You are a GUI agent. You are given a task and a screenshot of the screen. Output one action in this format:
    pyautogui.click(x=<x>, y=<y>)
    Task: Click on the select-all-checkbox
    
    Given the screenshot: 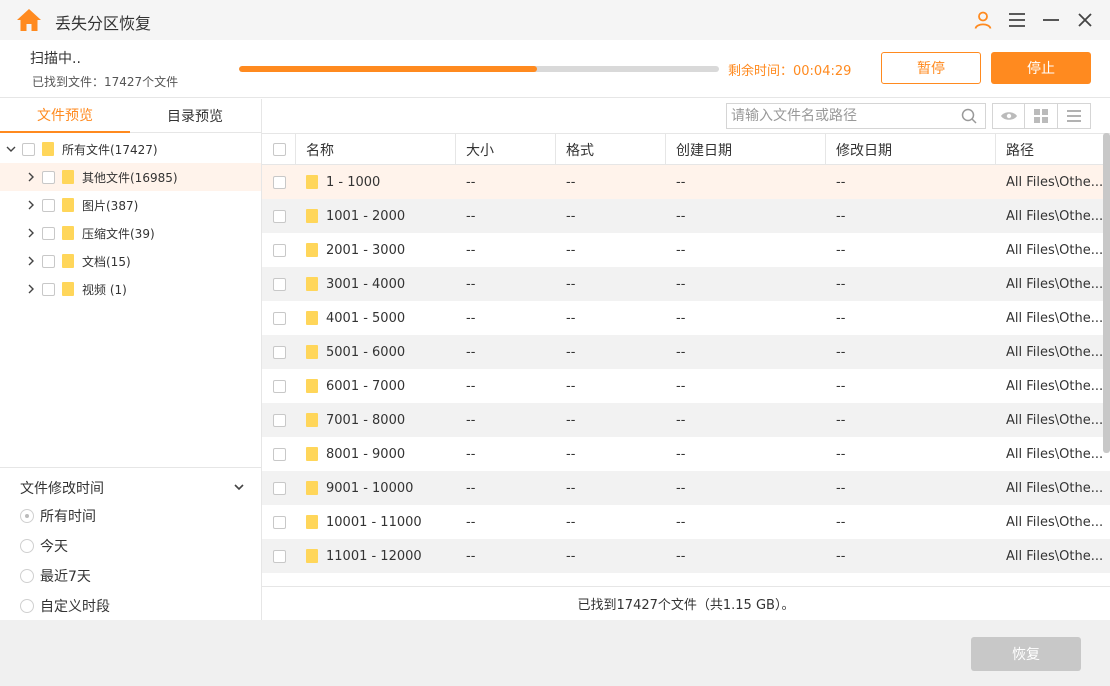 What is the action you would take?
    pyautogui.click(x=279, y=149)
    